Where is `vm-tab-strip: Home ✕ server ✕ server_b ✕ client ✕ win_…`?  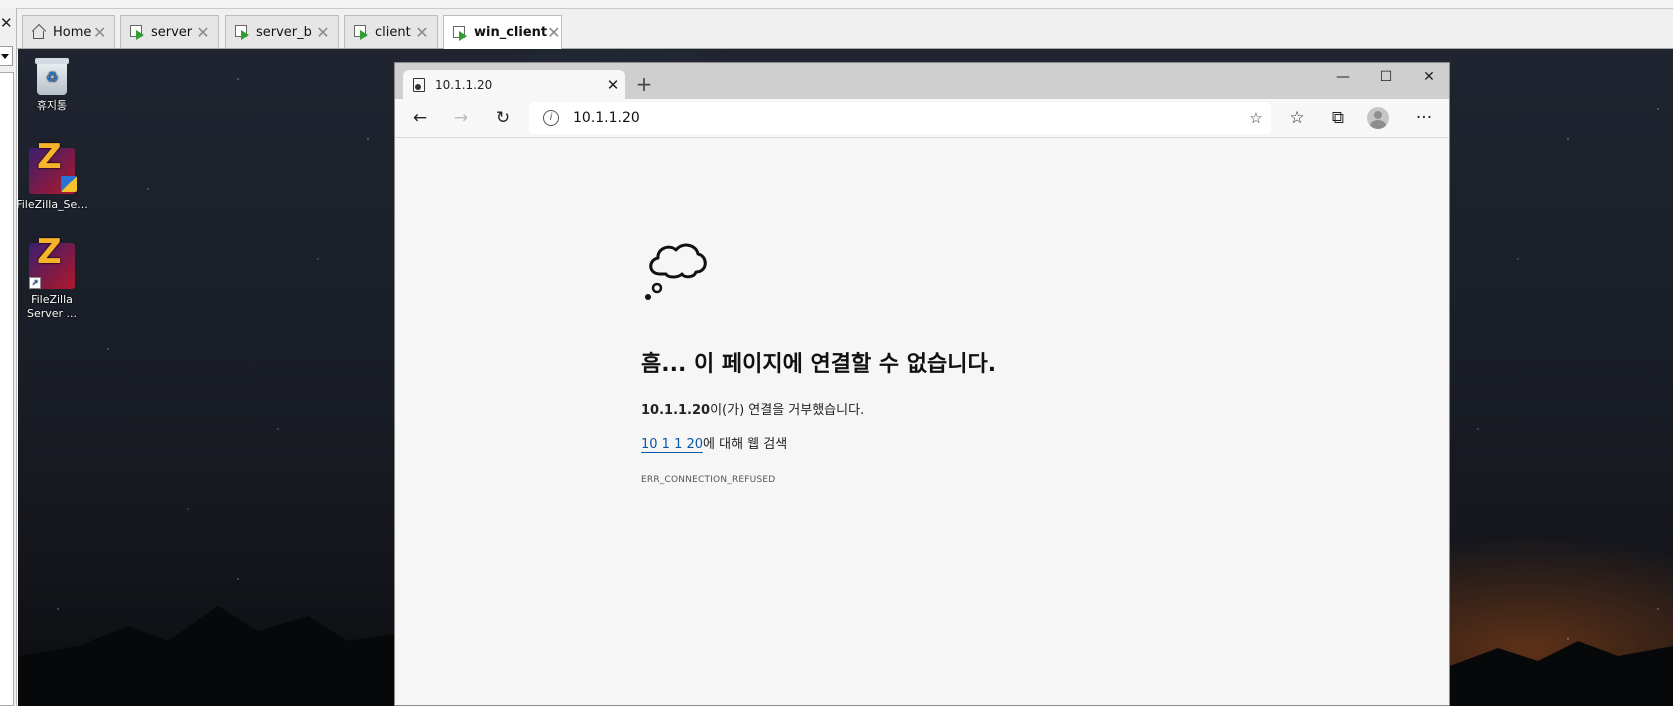
vm-tab-strip: Home ✕ server ✕ server_b ✕ client ✕ win_… is located at coordinates (845, 29).